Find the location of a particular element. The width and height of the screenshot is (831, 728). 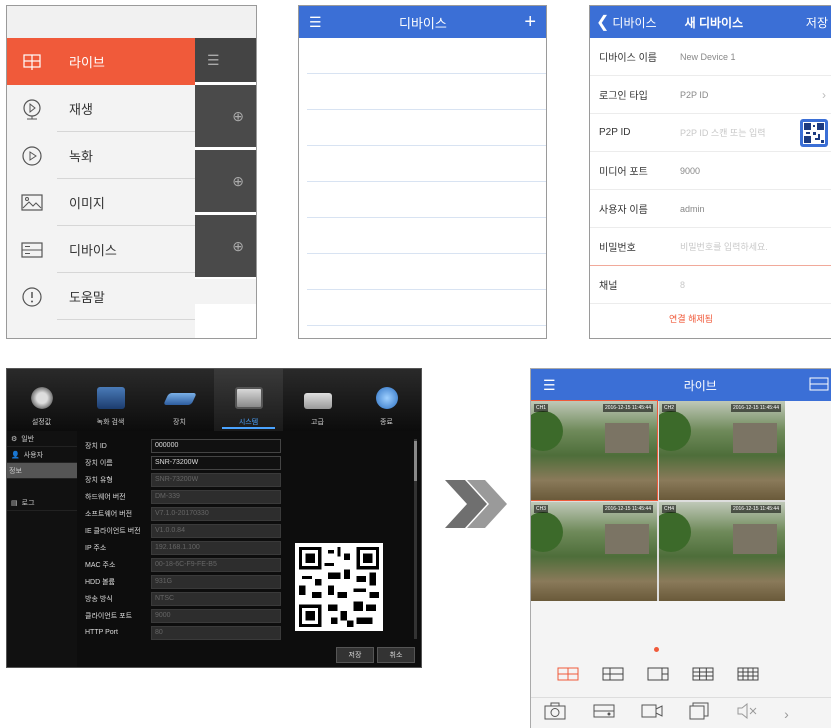

info-row: 장치 이름 SNR-73200W is located at coordinates (249, 462).